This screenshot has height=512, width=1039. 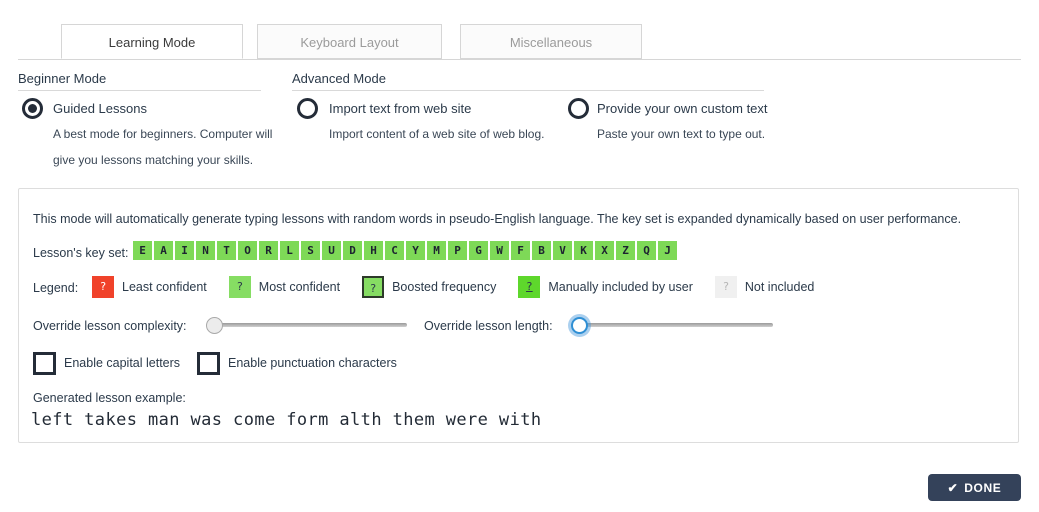 I want to click on keyset-key: X, so click(x=604, y=250).